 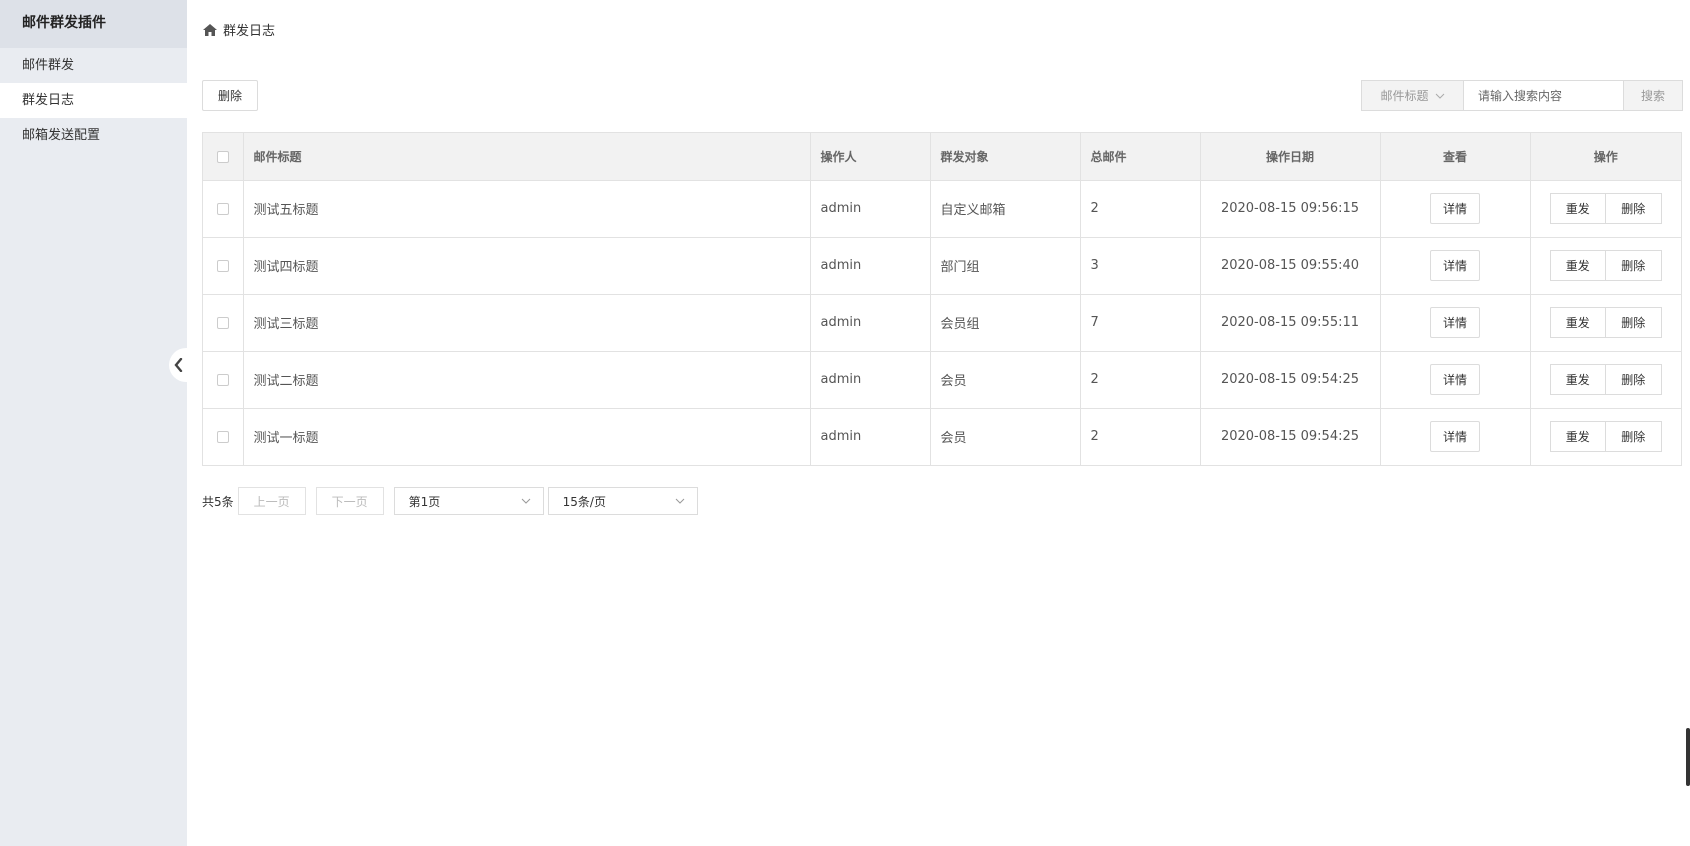 I want to click on header-action: 操作, so click(x=1605, y=157).